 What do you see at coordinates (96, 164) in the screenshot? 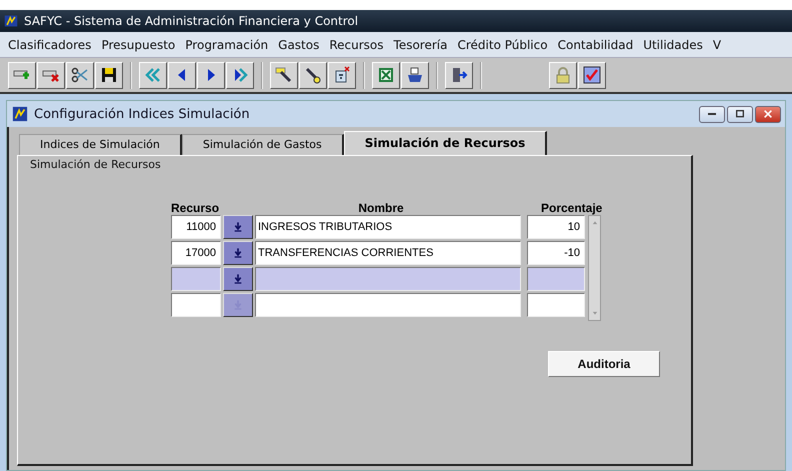
I see `section-label: Simulación de Recursos` at bounding box center [96, 164].